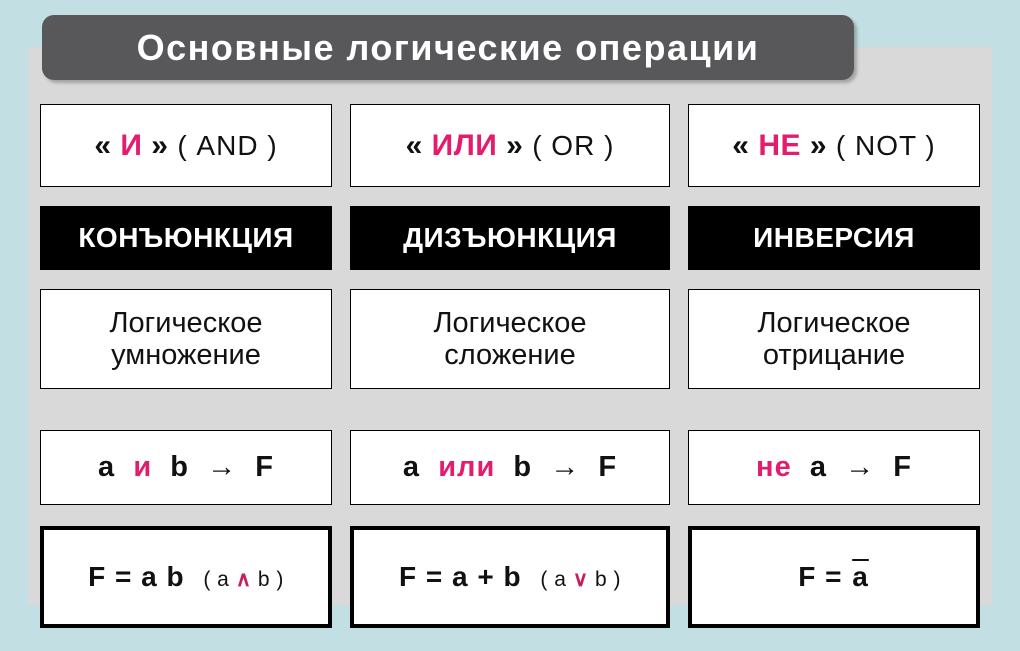 Image resolution: width=1020 pixels, height=651 pixels. I want to click on formula-not: F = a, so click(834, 577).